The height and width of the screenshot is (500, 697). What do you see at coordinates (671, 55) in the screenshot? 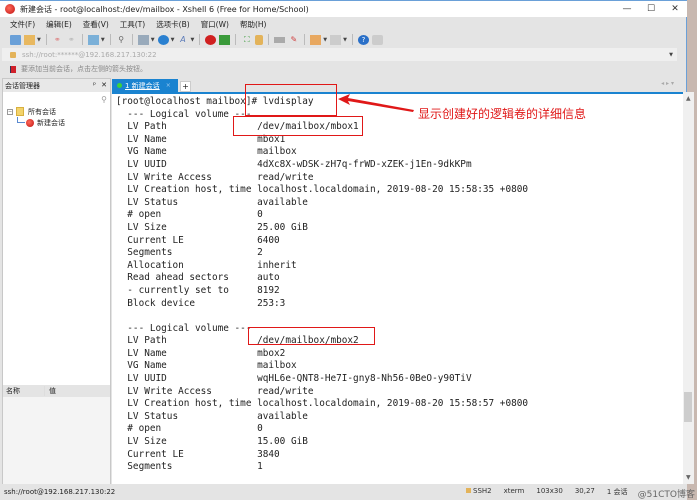
I see `address-dropdown-icon: ▼` at bounding box center [671, 55].